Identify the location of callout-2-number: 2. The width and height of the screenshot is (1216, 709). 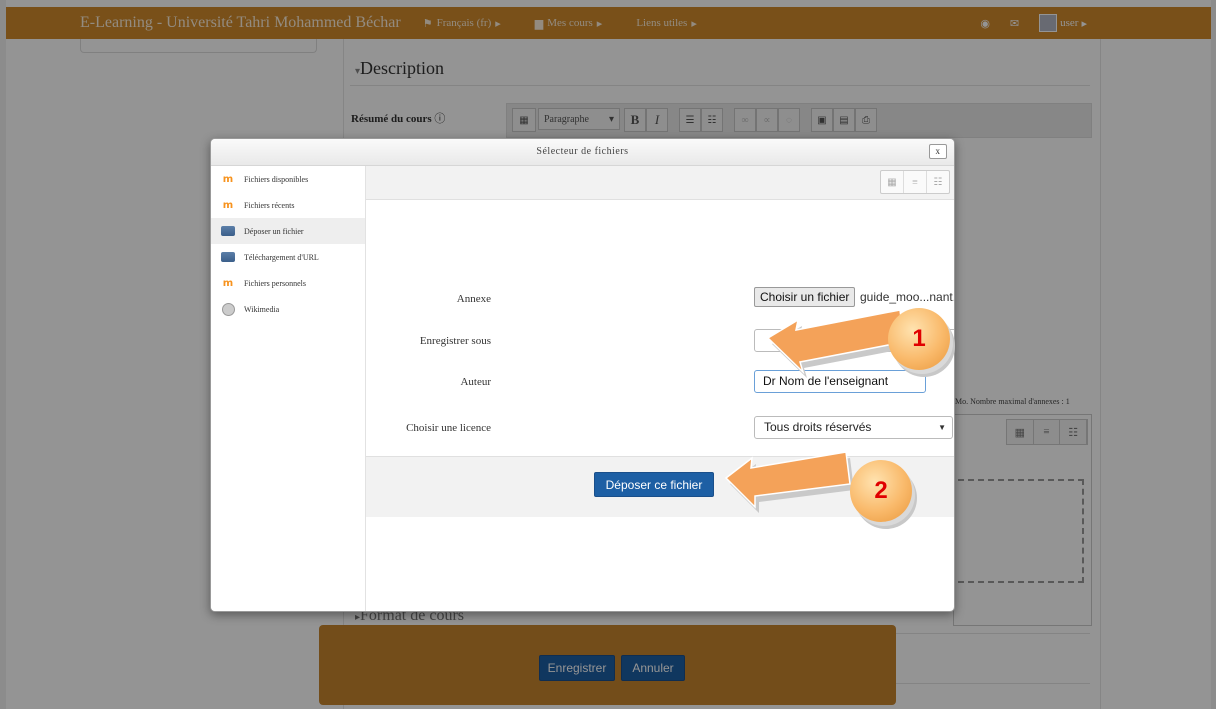
(881, 490).